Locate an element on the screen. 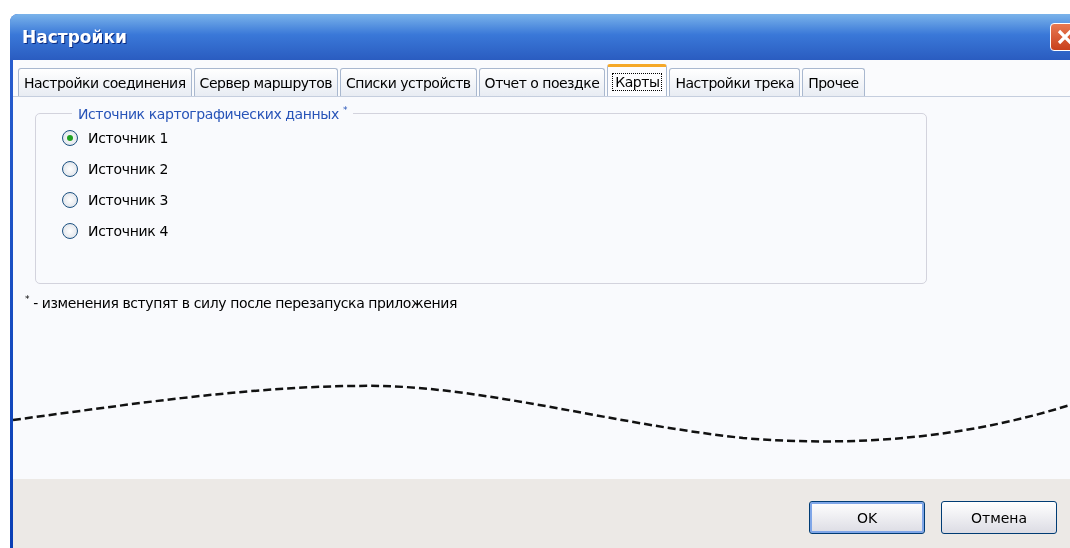 The width and height of the screenshot is (1070, 548). tab: Сервер маршрутов is located at coordinates (266, 82).